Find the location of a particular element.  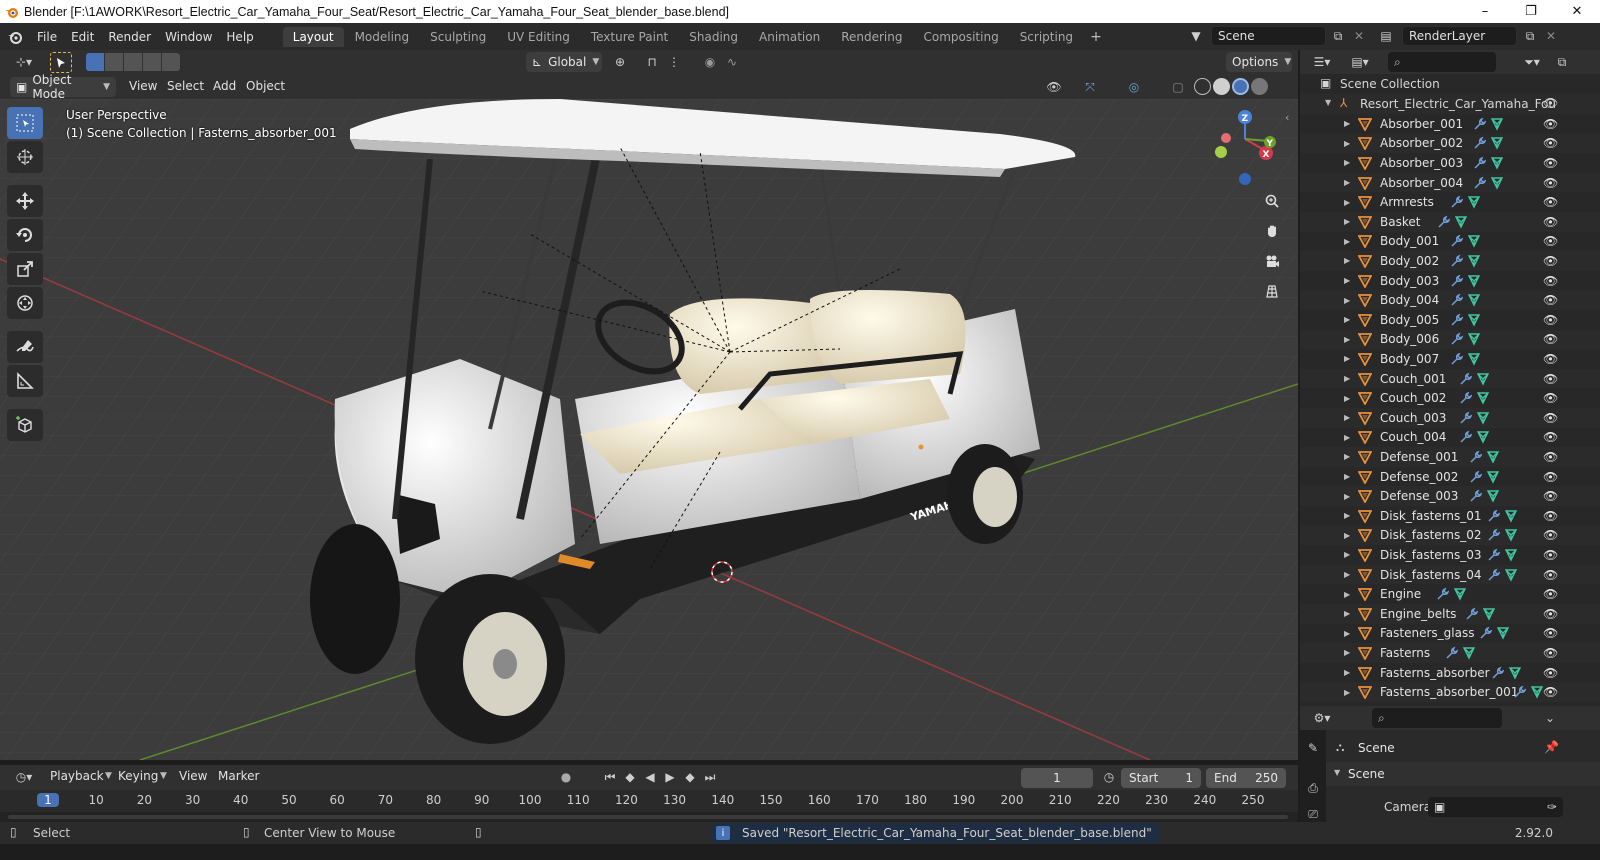

close-button: ✕ is located at coordinates (1577, 11).